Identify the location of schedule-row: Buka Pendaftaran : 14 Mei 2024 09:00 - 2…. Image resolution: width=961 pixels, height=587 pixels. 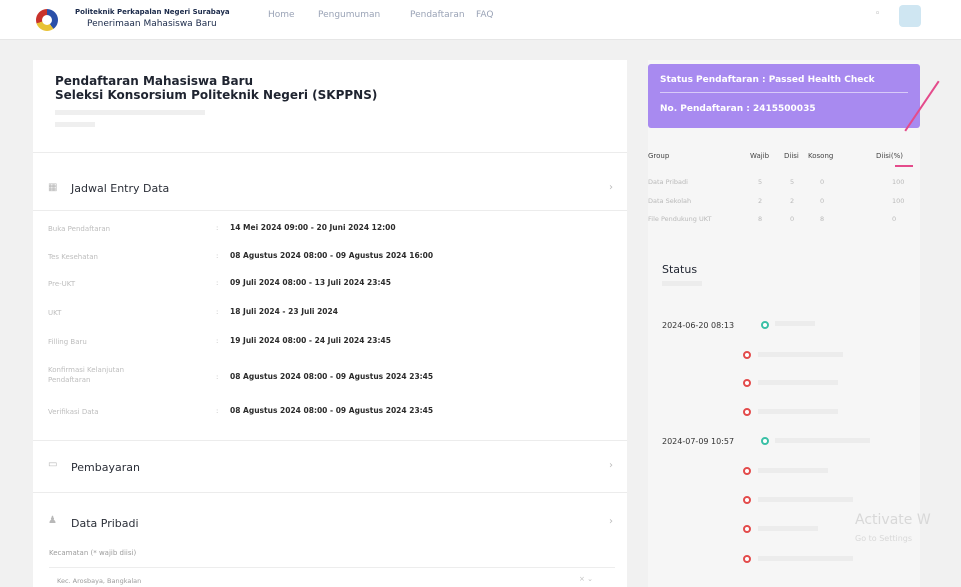
(333, 230).